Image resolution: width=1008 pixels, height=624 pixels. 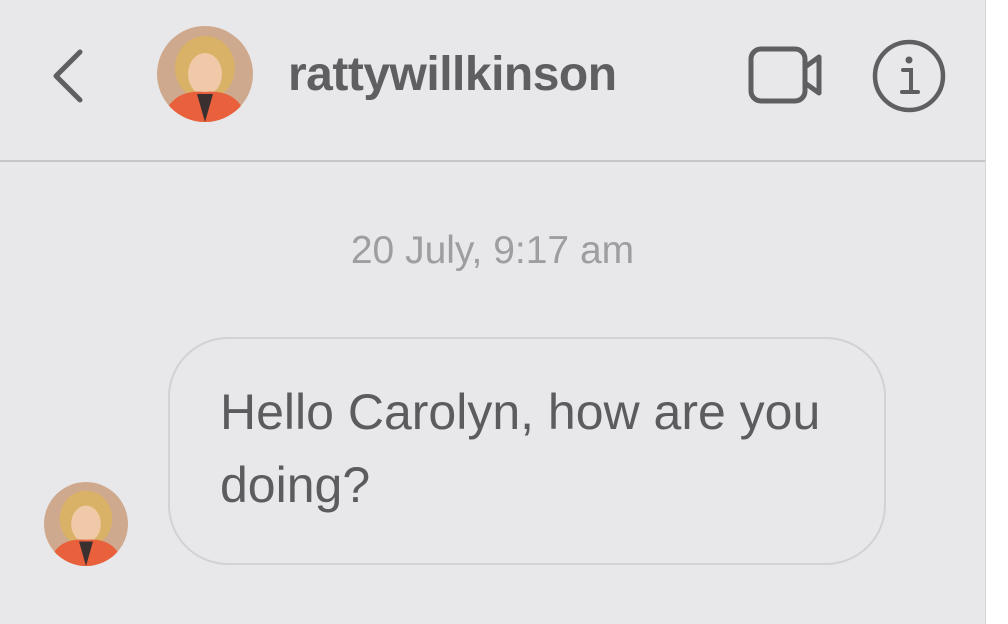 What do you see at coordinates (996, 312) in the screenshot?
I see `scrollbar-gutter` at bounding box center [996, 312].